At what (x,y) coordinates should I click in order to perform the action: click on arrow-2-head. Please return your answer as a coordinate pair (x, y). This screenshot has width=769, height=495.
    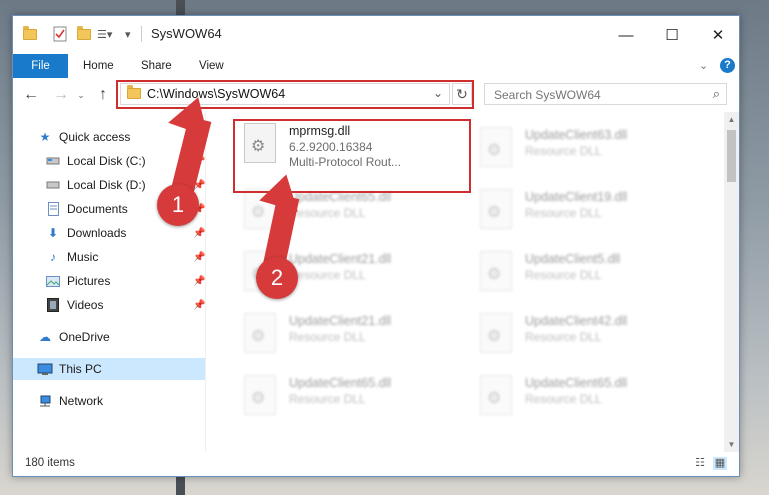
    Looking at the image, I should click on (278, 193).